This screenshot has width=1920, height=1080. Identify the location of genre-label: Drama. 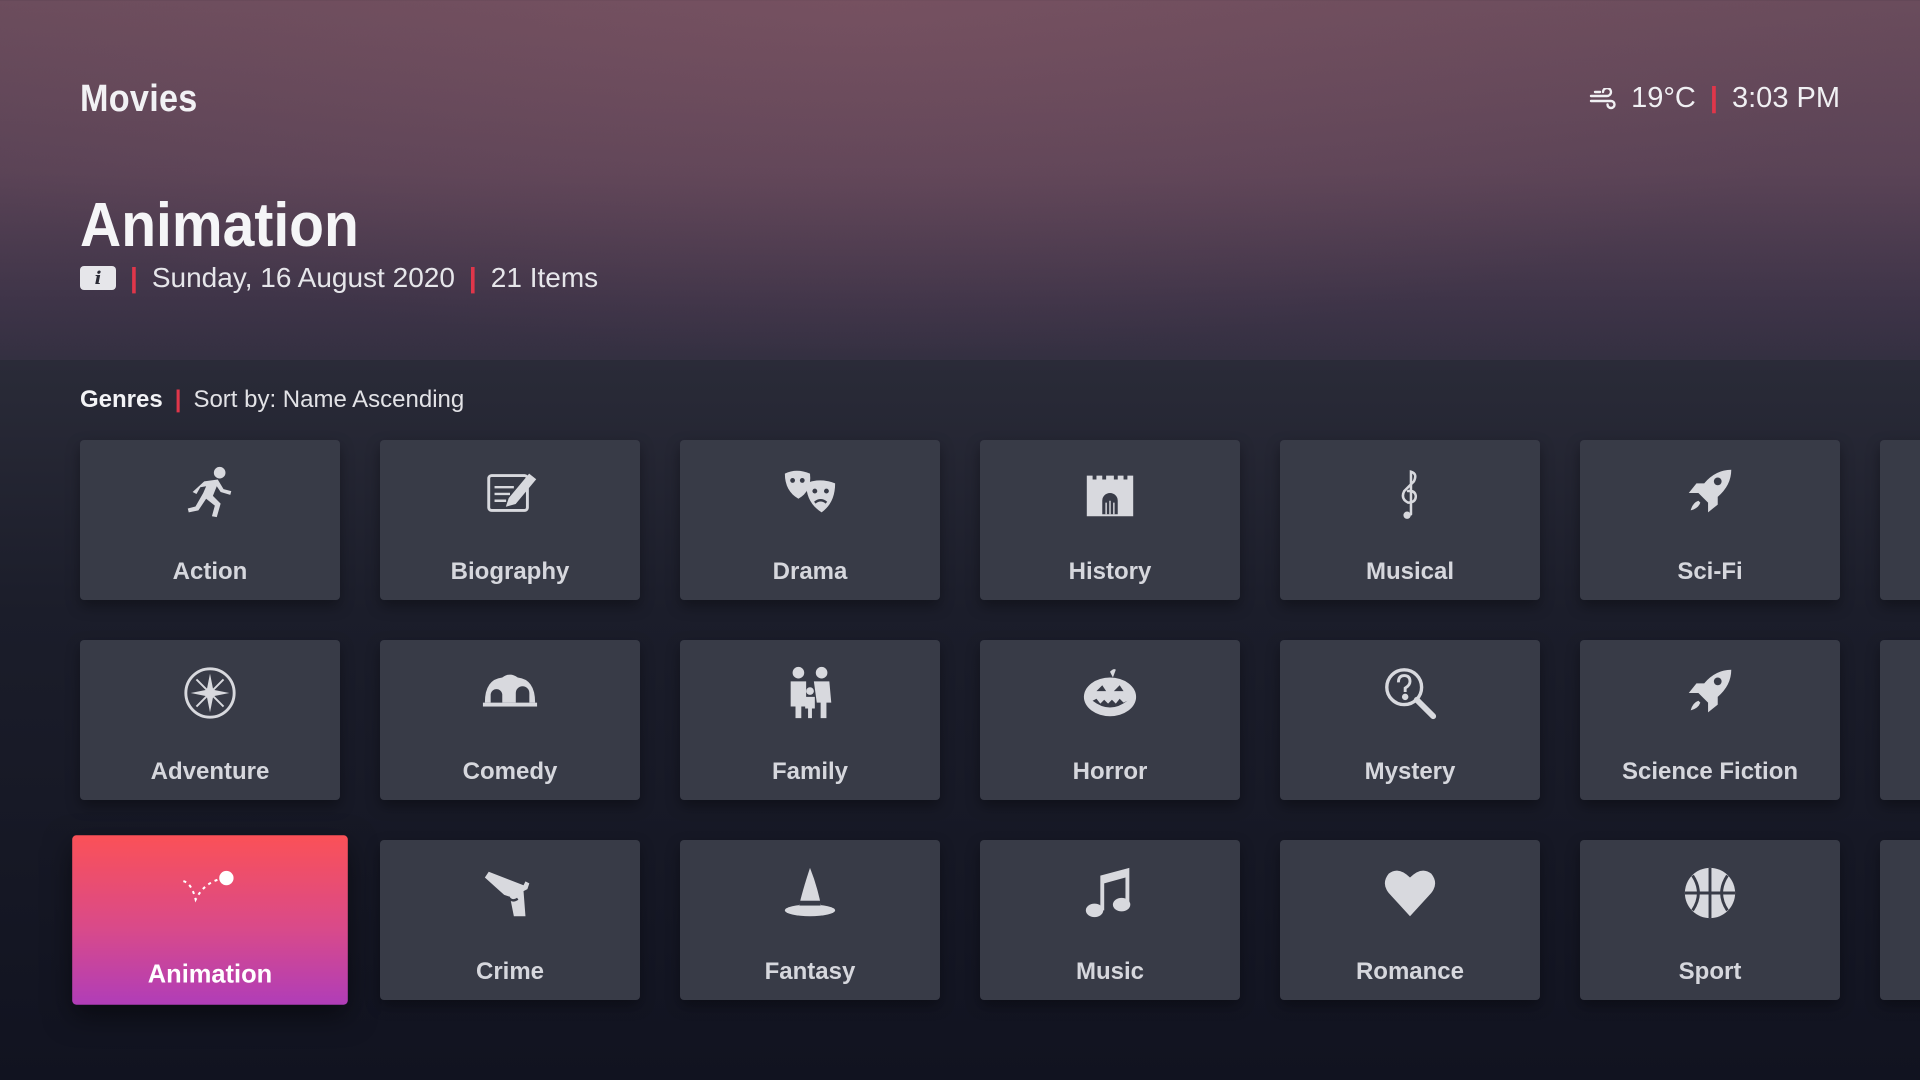
(810, 571).